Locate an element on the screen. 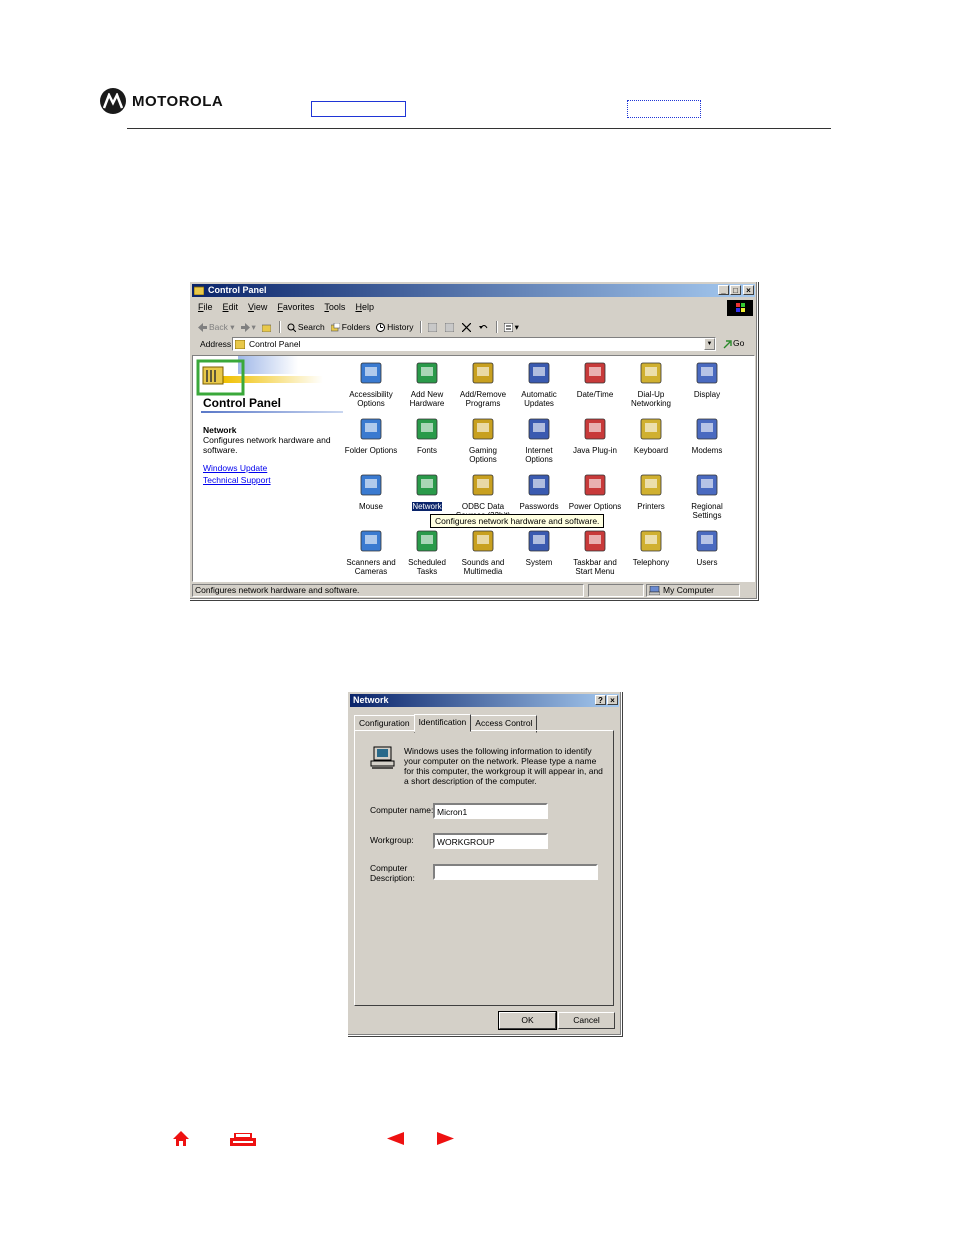 The height and width of the screenshot is (1235, 954). control-panel-title: Control Panel is located at coordinates (237, 290).